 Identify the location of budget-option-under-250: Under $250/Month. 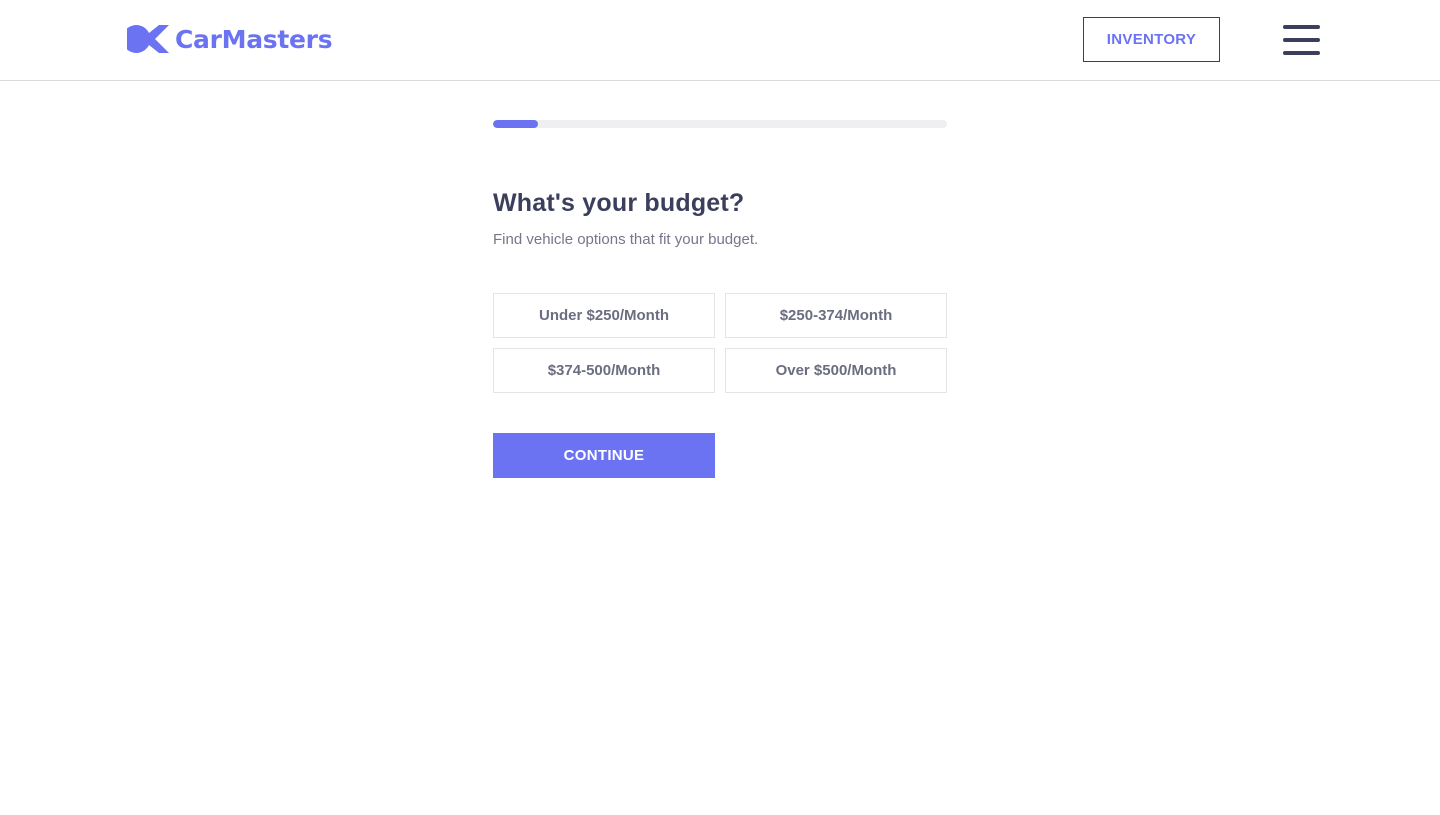
(604, 315).